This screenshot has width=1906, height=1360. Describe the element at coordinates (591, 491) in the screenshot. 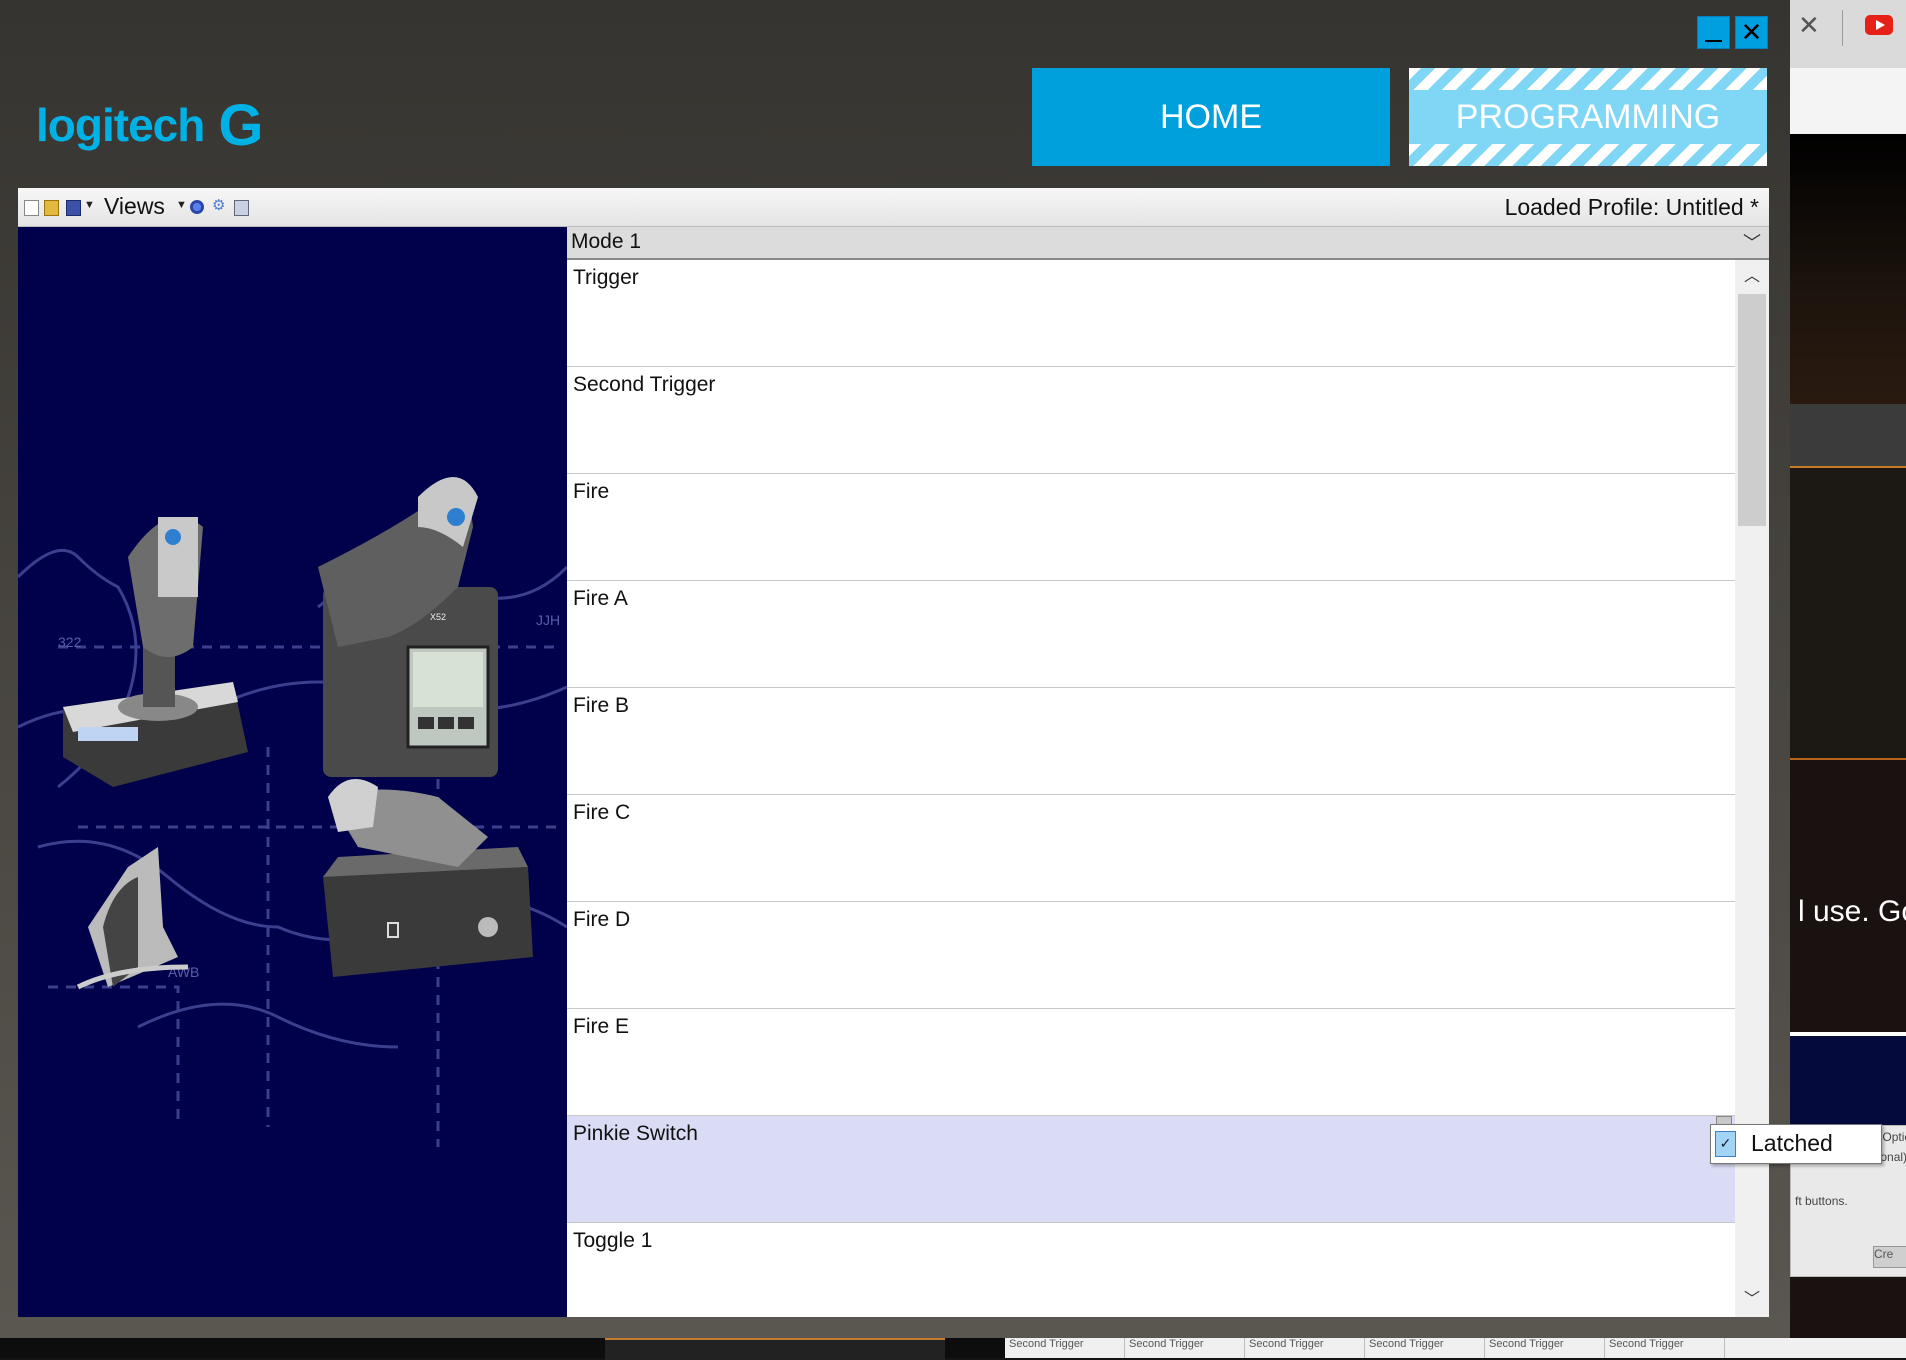

I see `list-item-label: Fire` at that location.